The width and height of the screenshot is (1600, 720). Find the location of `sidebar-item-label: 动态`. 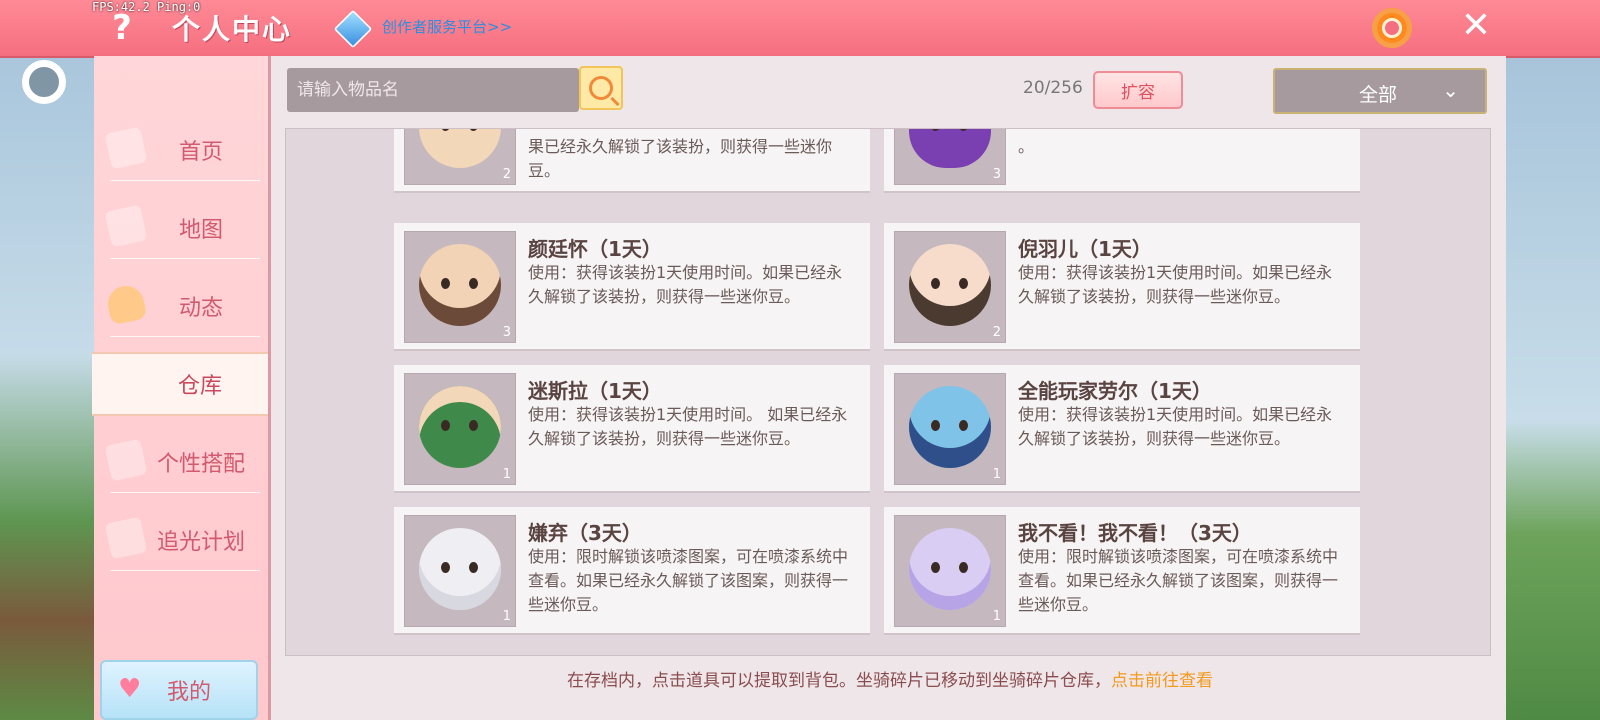

sidebar-item-label: 动态 is located at coordinates (200, 308).